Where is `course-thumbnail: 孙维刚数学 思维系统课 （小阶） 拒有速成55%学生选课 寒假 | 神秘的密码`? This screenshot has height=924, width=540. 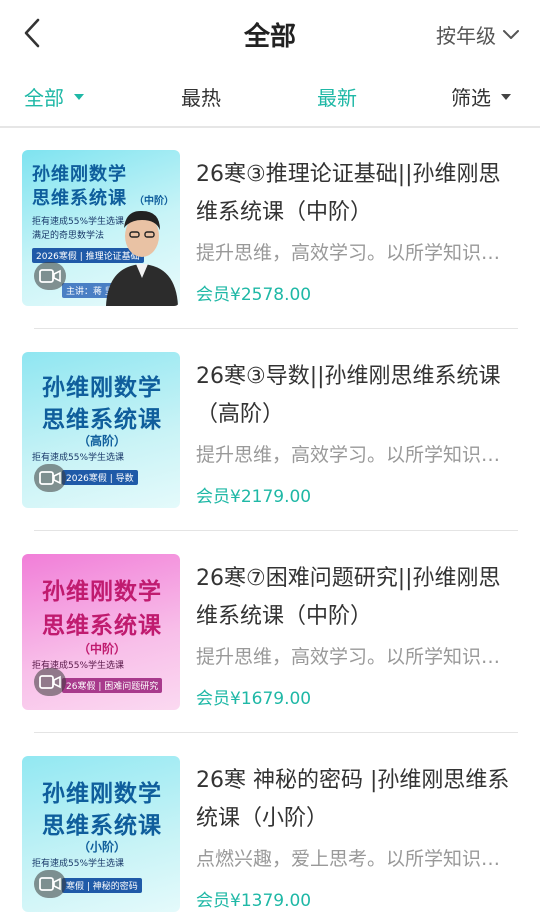 course-thumbnail: 孙维刚数学 思维系统课 （小阶） 拒有速成55%学生选课 寒假 | 神秘的密码 is located at coordinates (101, 834).